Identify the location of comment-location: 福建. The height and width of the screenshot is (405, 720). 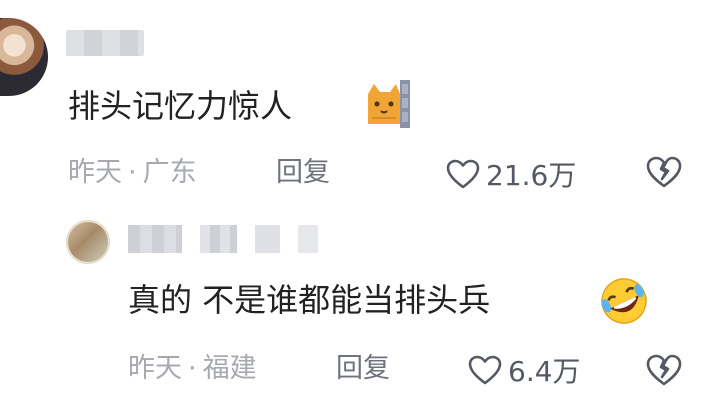
(229, 368).